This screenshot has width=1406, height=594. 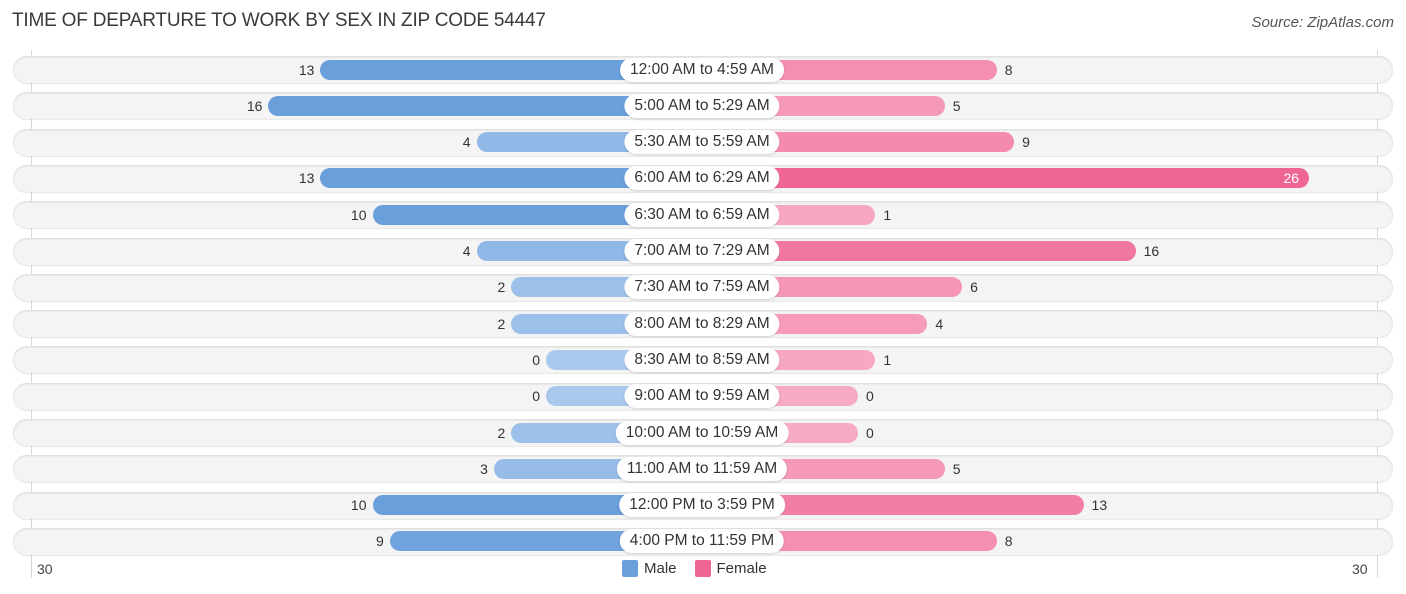 I want to click on legend: Male Female, so click(x=699, y=568).